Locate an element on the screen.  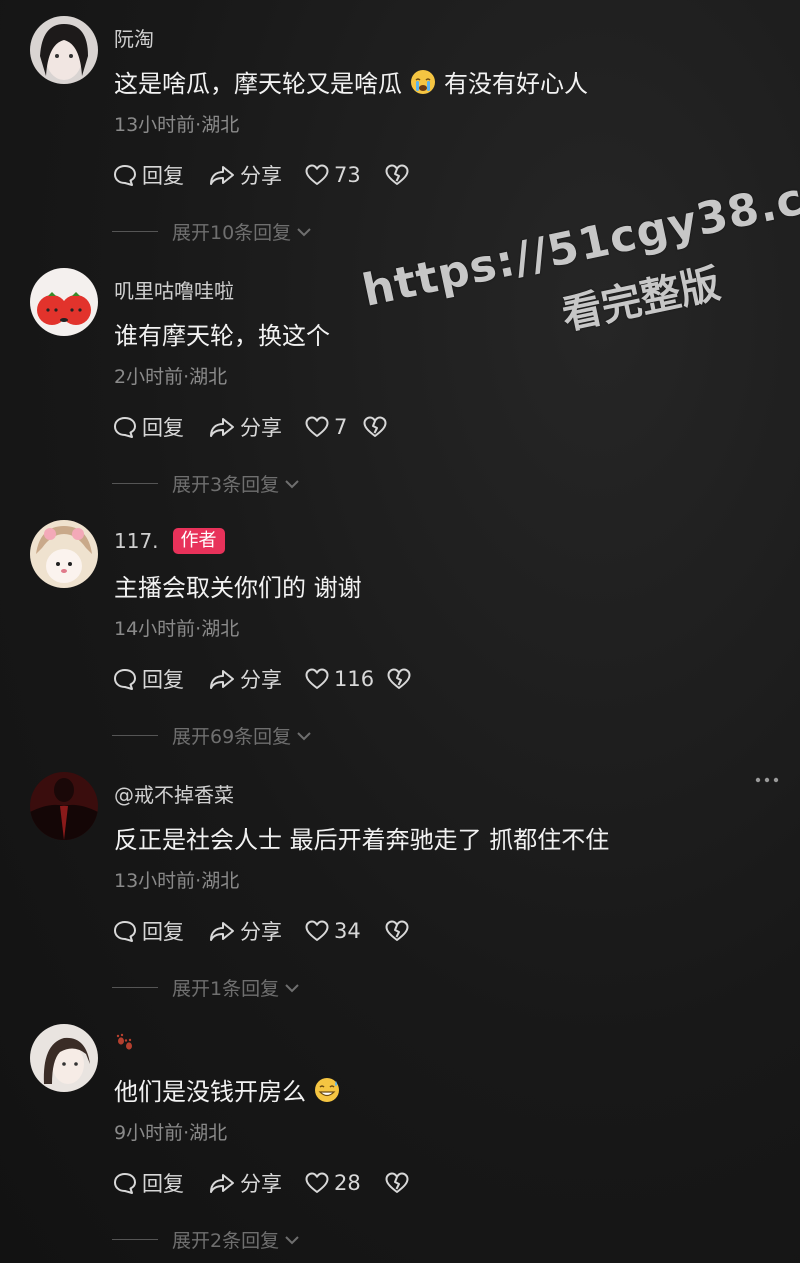
expand-replies: 展开3条回复 is located at coordinates (206, 483).